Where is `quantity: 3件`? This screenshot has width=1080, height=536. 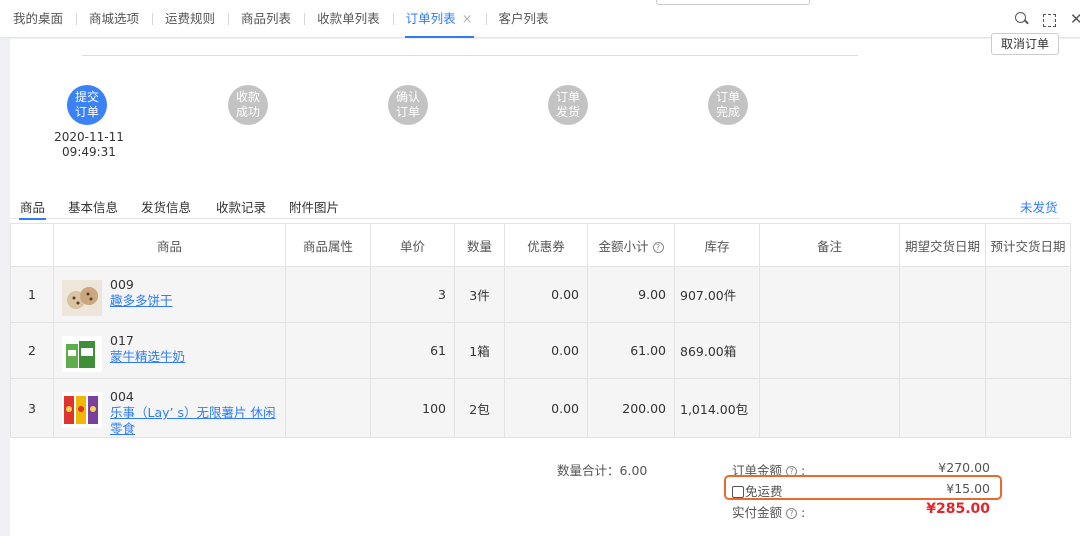
quantity: 3件 is located at coordinates (479, 294).